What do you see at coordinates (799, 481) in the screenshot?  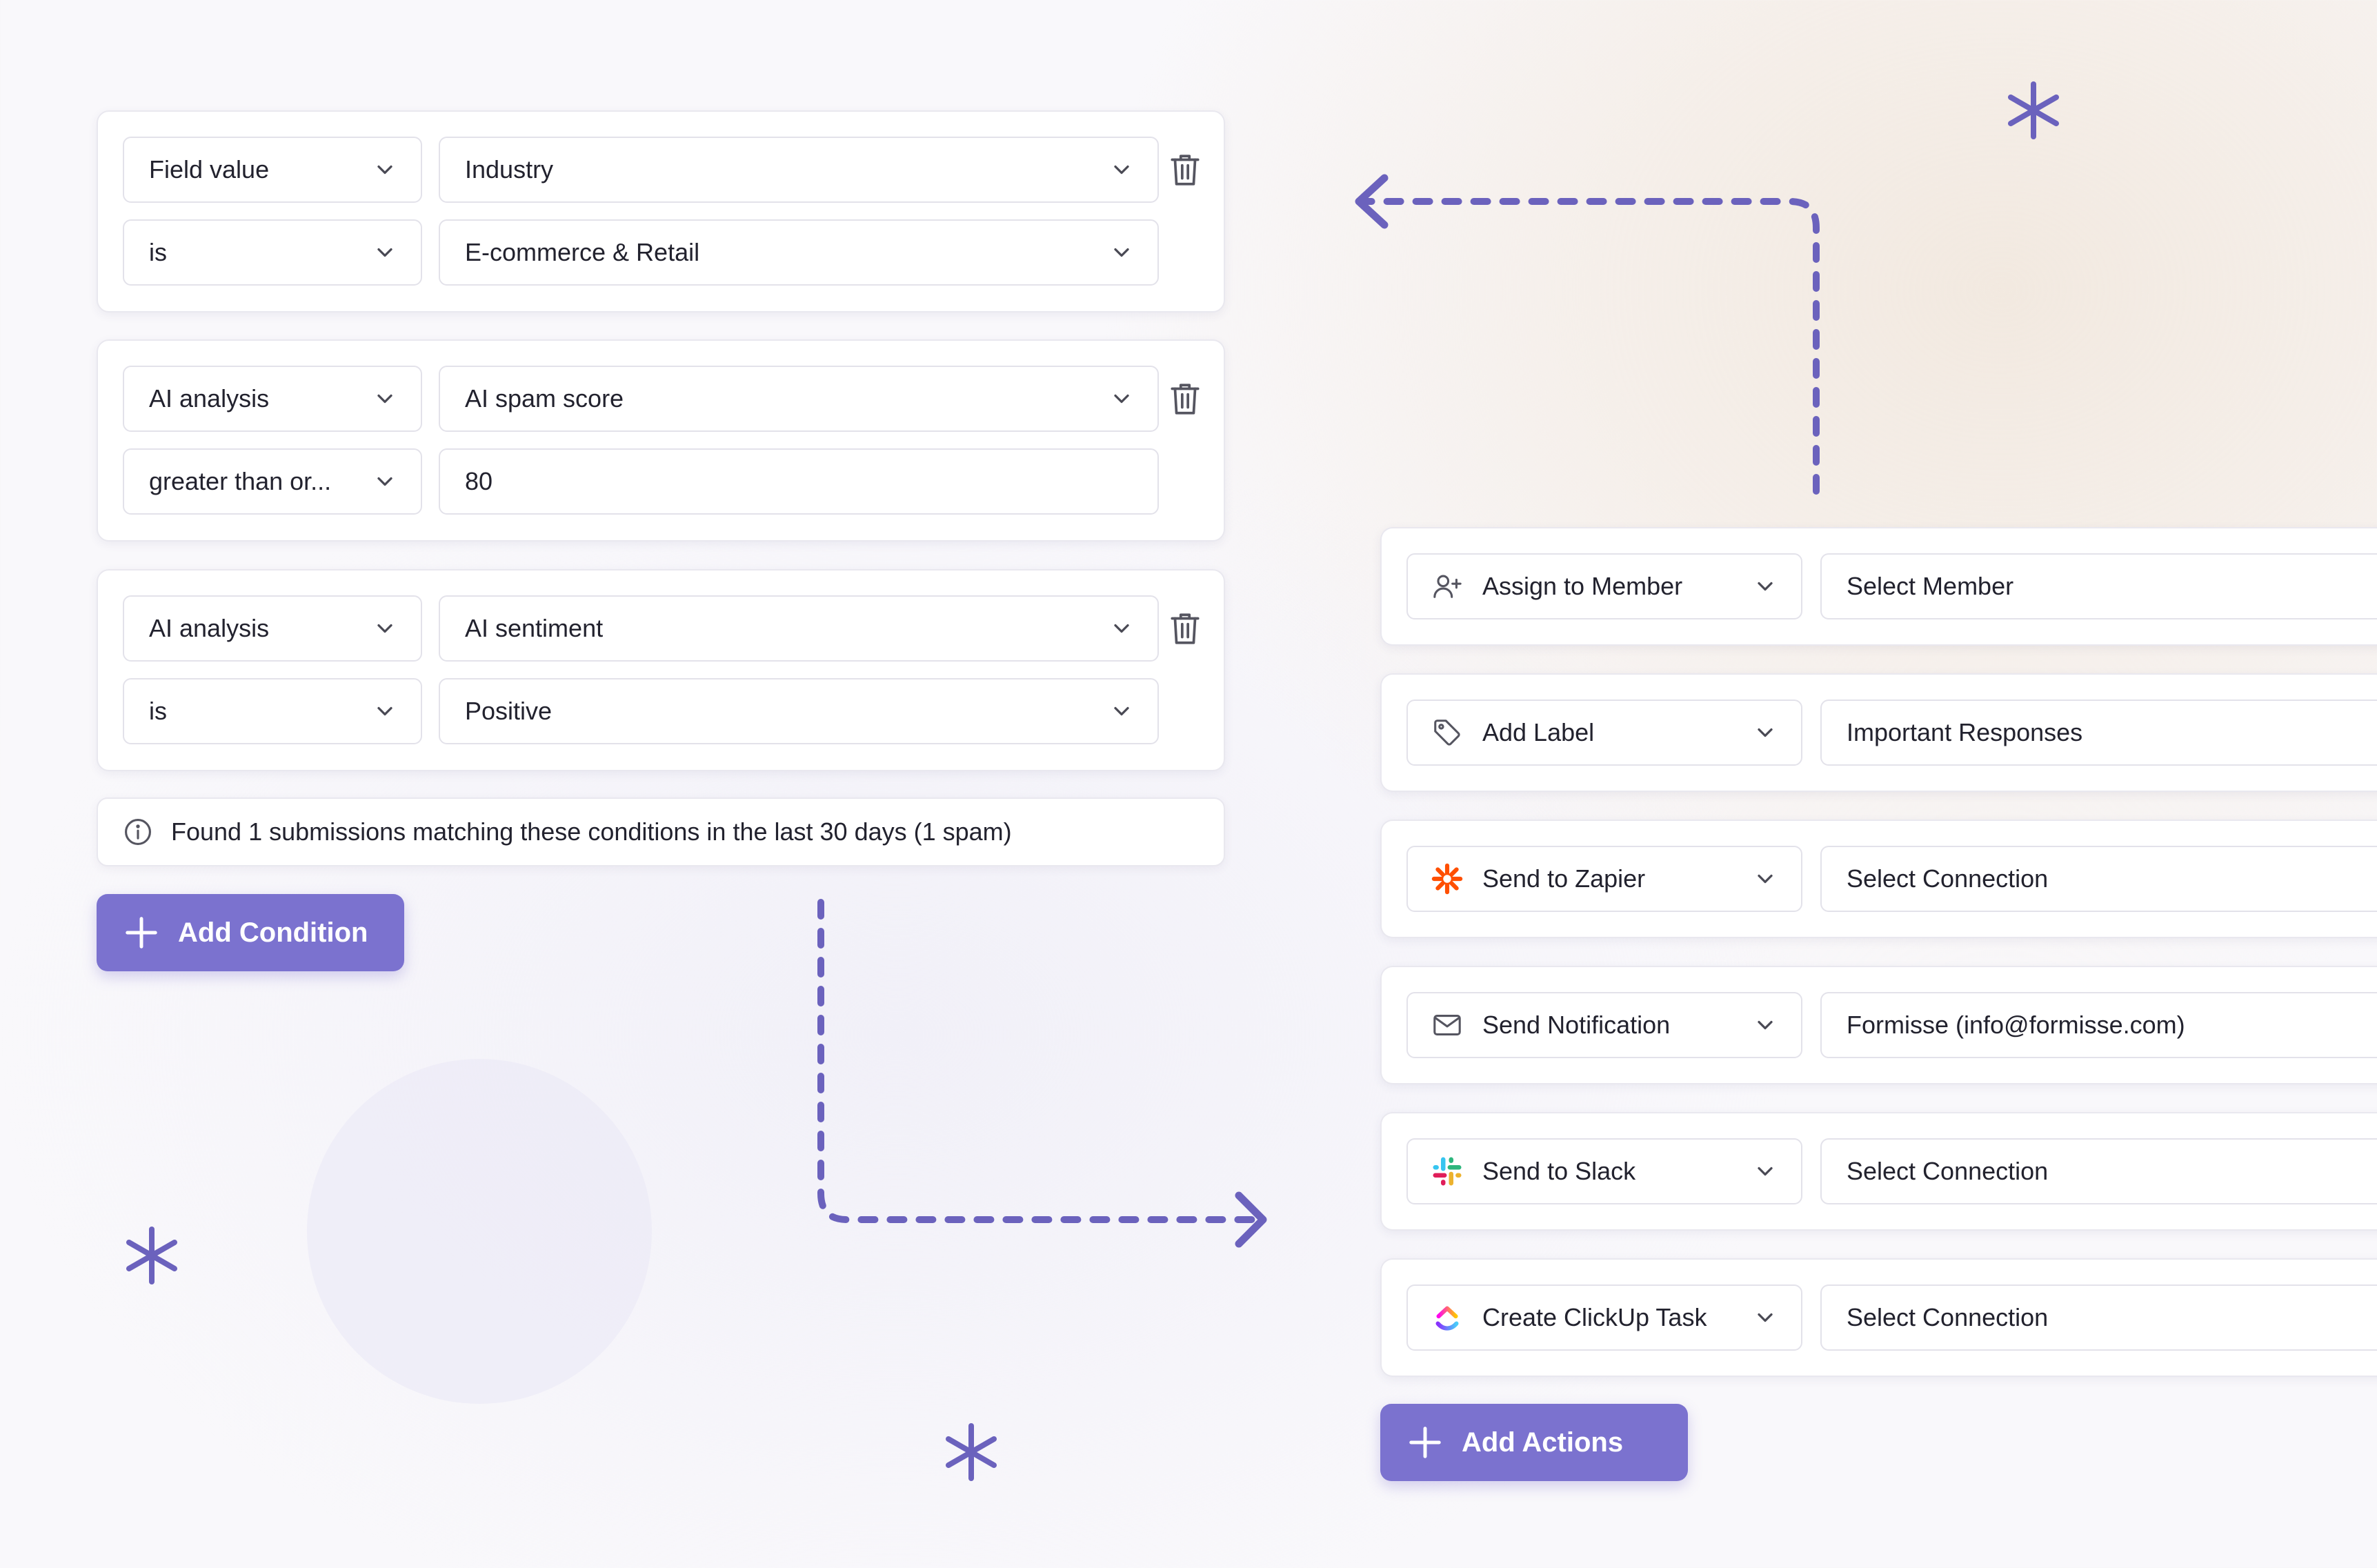 I see `condition-value-input: 80` at bounding box center [799, 481].